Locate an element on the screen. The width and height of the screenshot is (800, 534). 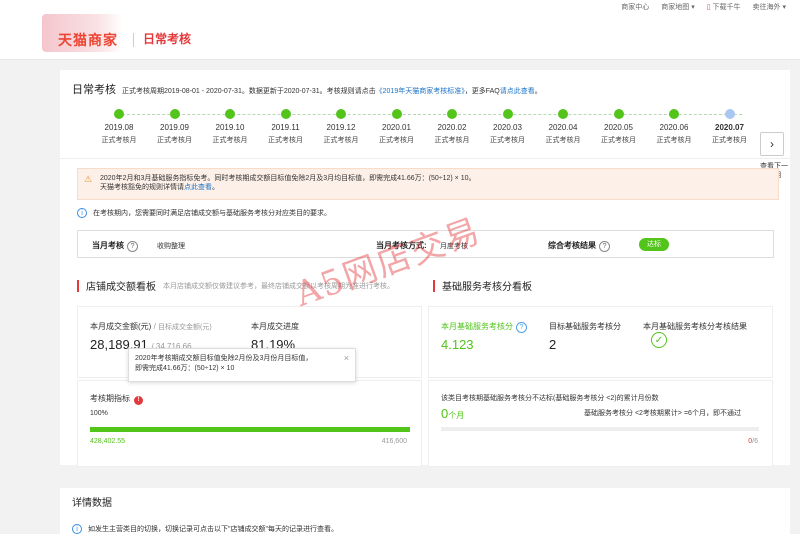
warning-icon: ⚠ is located at coordinates (88, 179).